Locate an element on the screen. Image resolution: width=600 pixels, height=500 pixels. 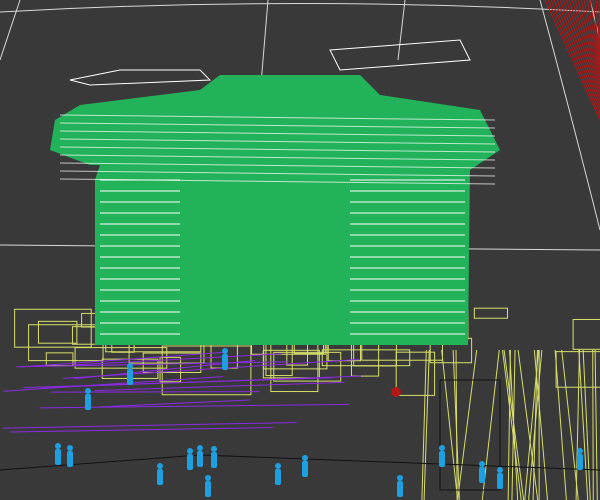
red-marker is located at coordinates (396, 392).